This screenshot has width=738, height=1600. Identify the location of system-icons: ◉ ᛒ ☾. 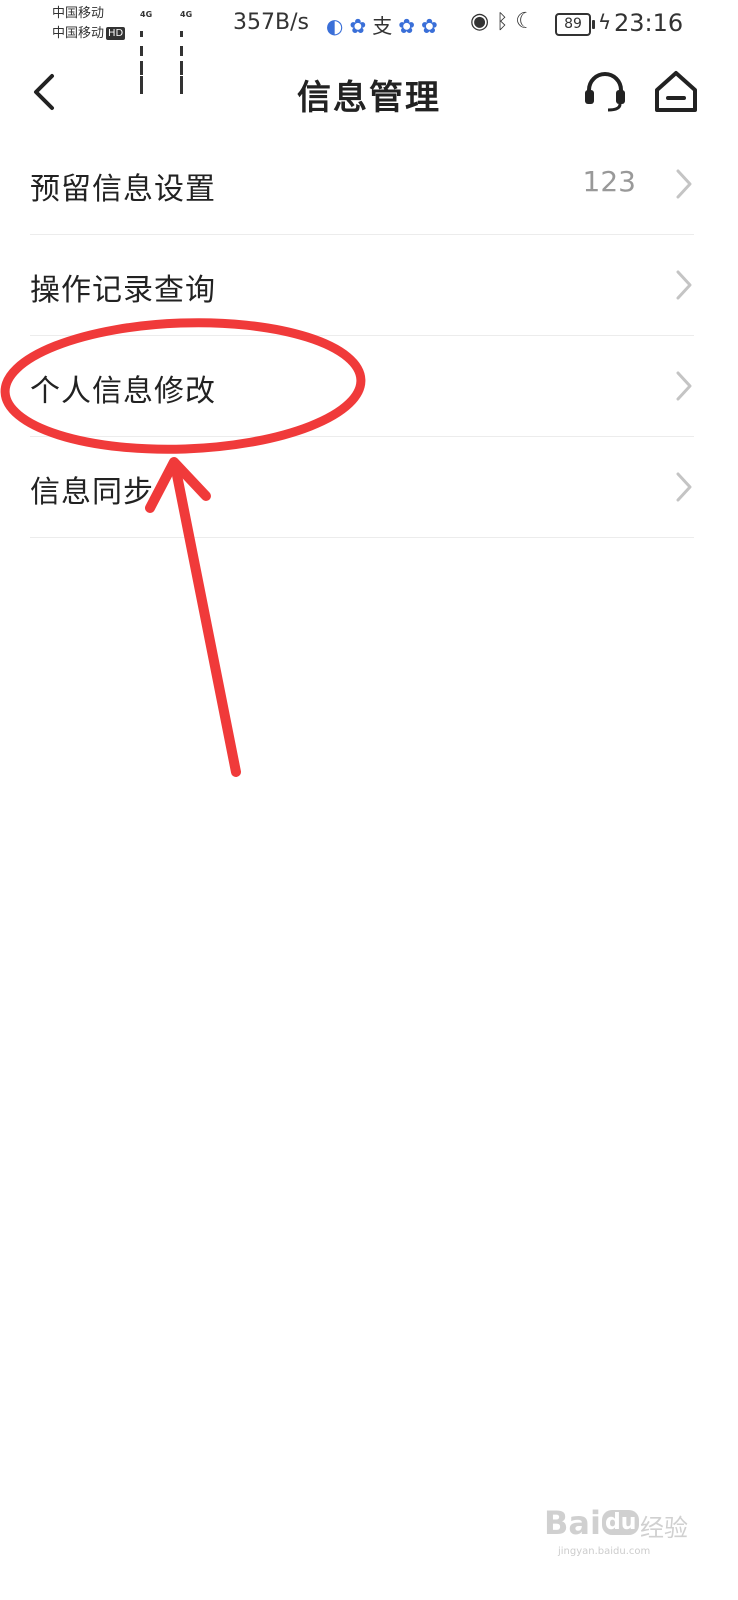
(502, 21).